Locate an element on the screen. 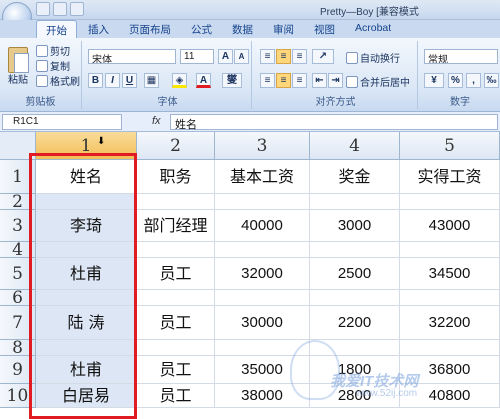  name-box: R1C1 is located at coordinates (62, 122).